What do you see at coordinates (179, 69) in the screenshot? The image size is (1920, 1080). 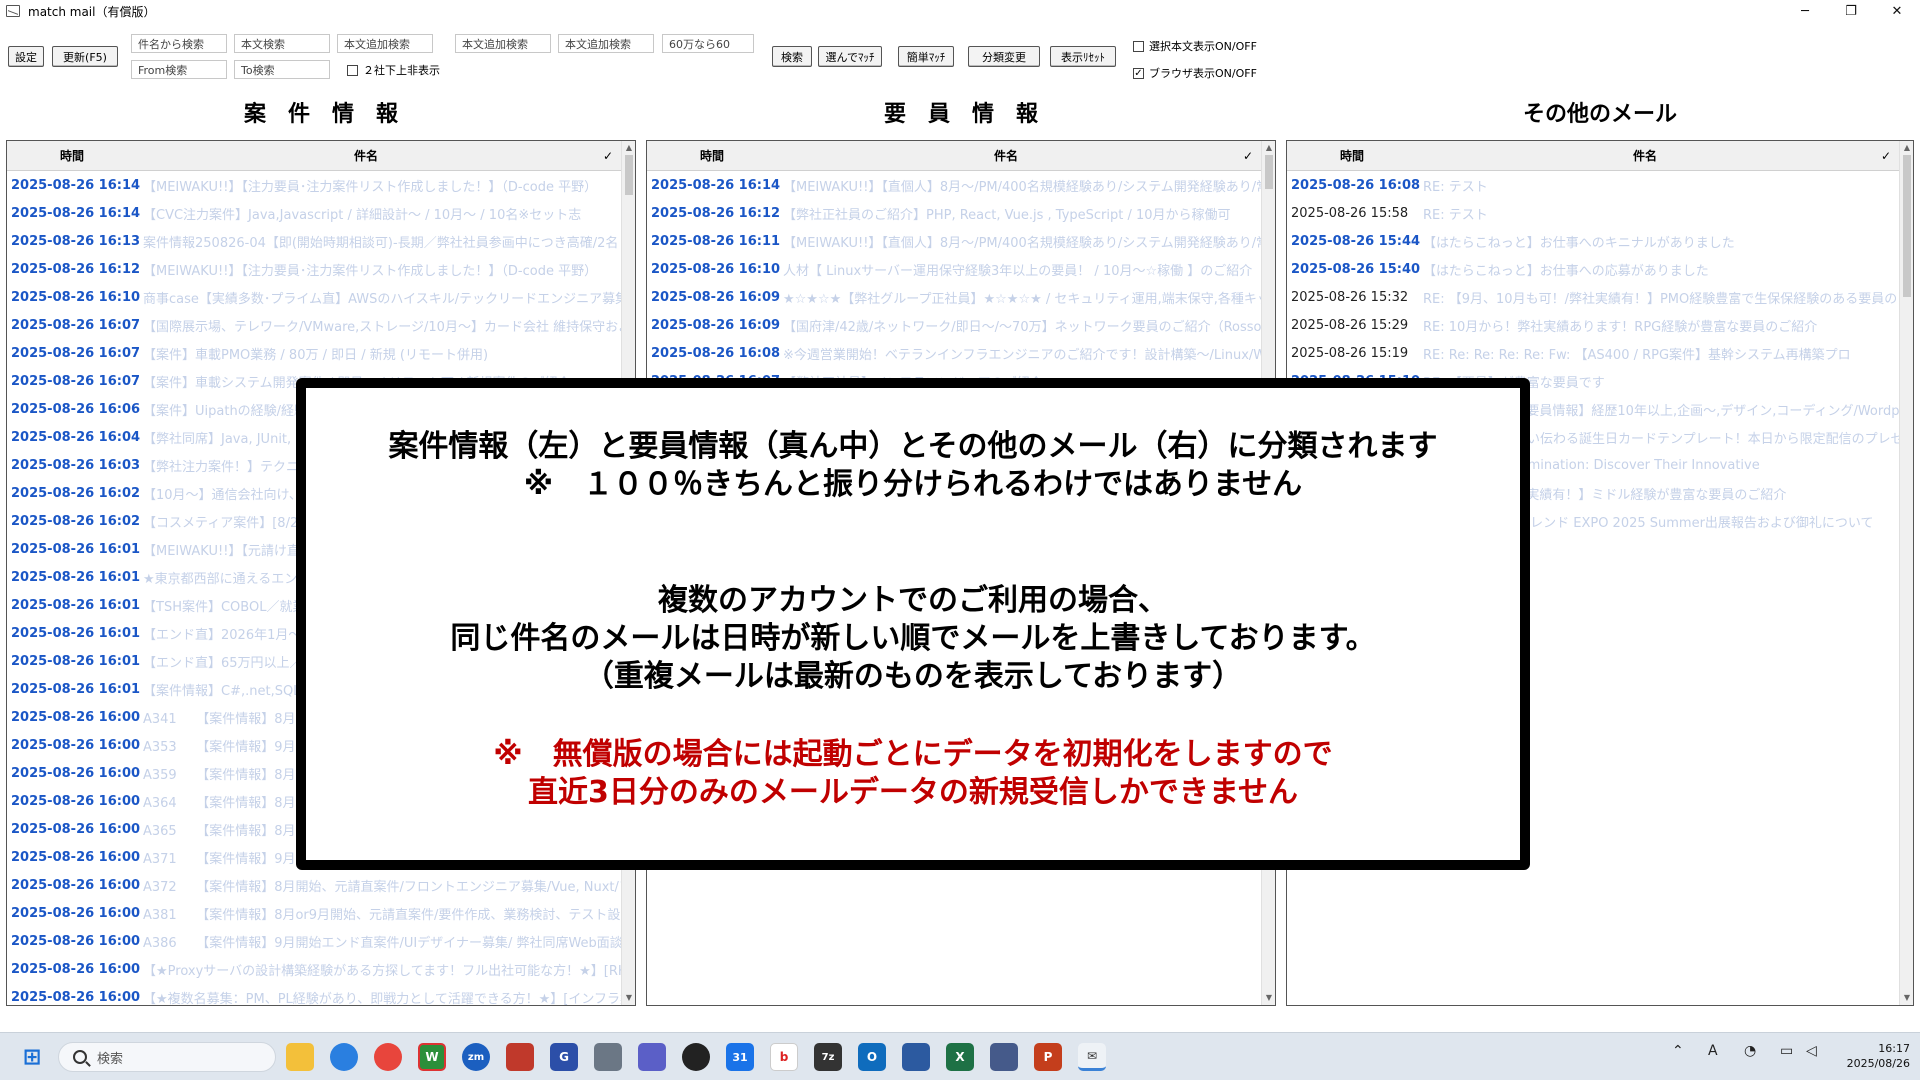 I see `from-search-input: From検索` at bounding box center [179, 69].